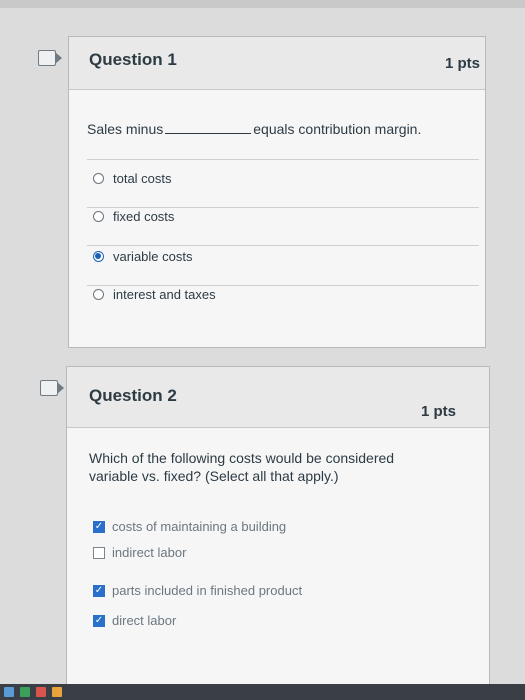  What do you see at coordinates (153, 256) in the screenshot?
I see `answer-label: variable costs` at bounding box center [153, 256].